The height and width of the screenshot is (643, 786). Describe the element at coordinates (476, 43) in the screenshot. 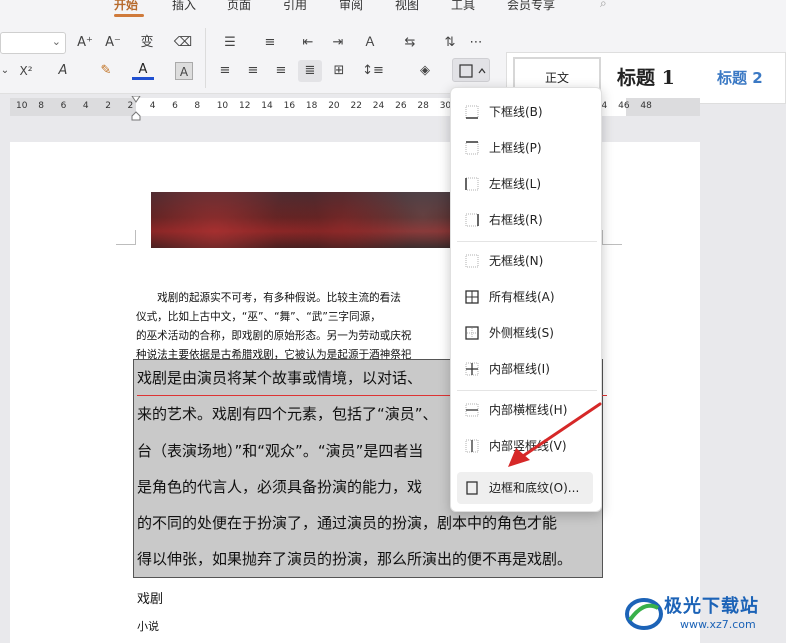

I see `show-marks-icon: ⋯` at that location.